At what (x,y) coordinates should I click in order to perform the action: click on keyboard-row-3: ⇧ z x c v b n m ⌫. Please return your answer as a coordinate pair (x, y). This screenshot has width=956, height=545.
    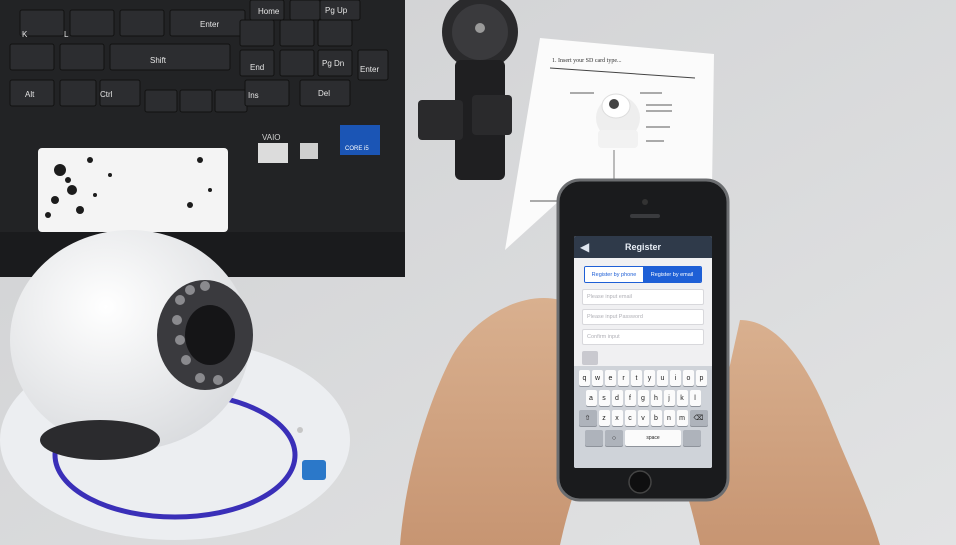
    Looking at the image, I should click on (643, 418).